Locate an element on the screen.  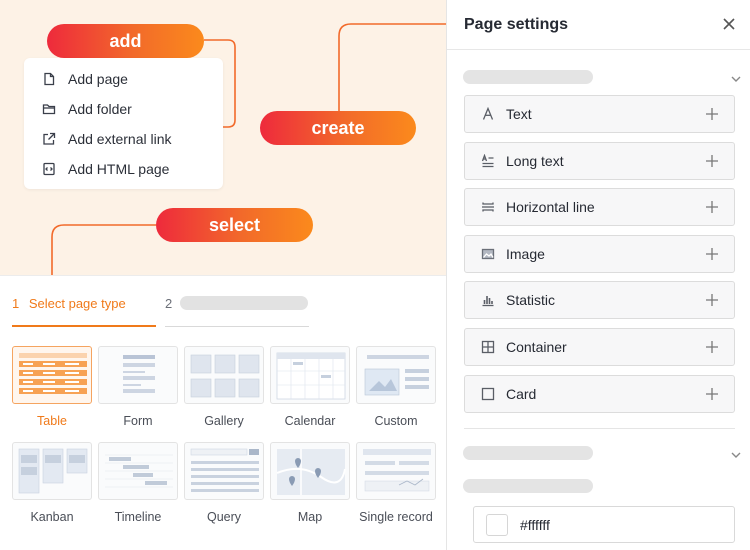
timeline-thumbnail is located at coordinates (138, 471).